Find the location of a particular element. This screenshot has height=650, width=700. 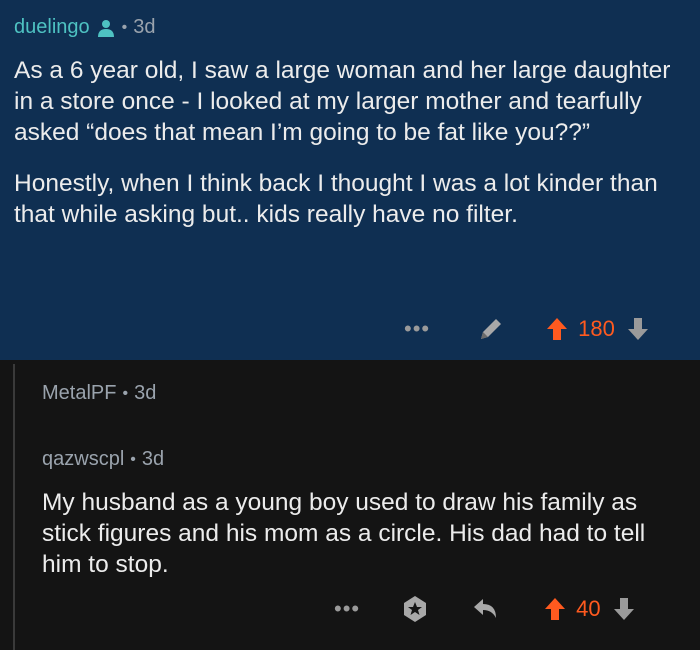

score: 180 is located at coordinates (596, 328).